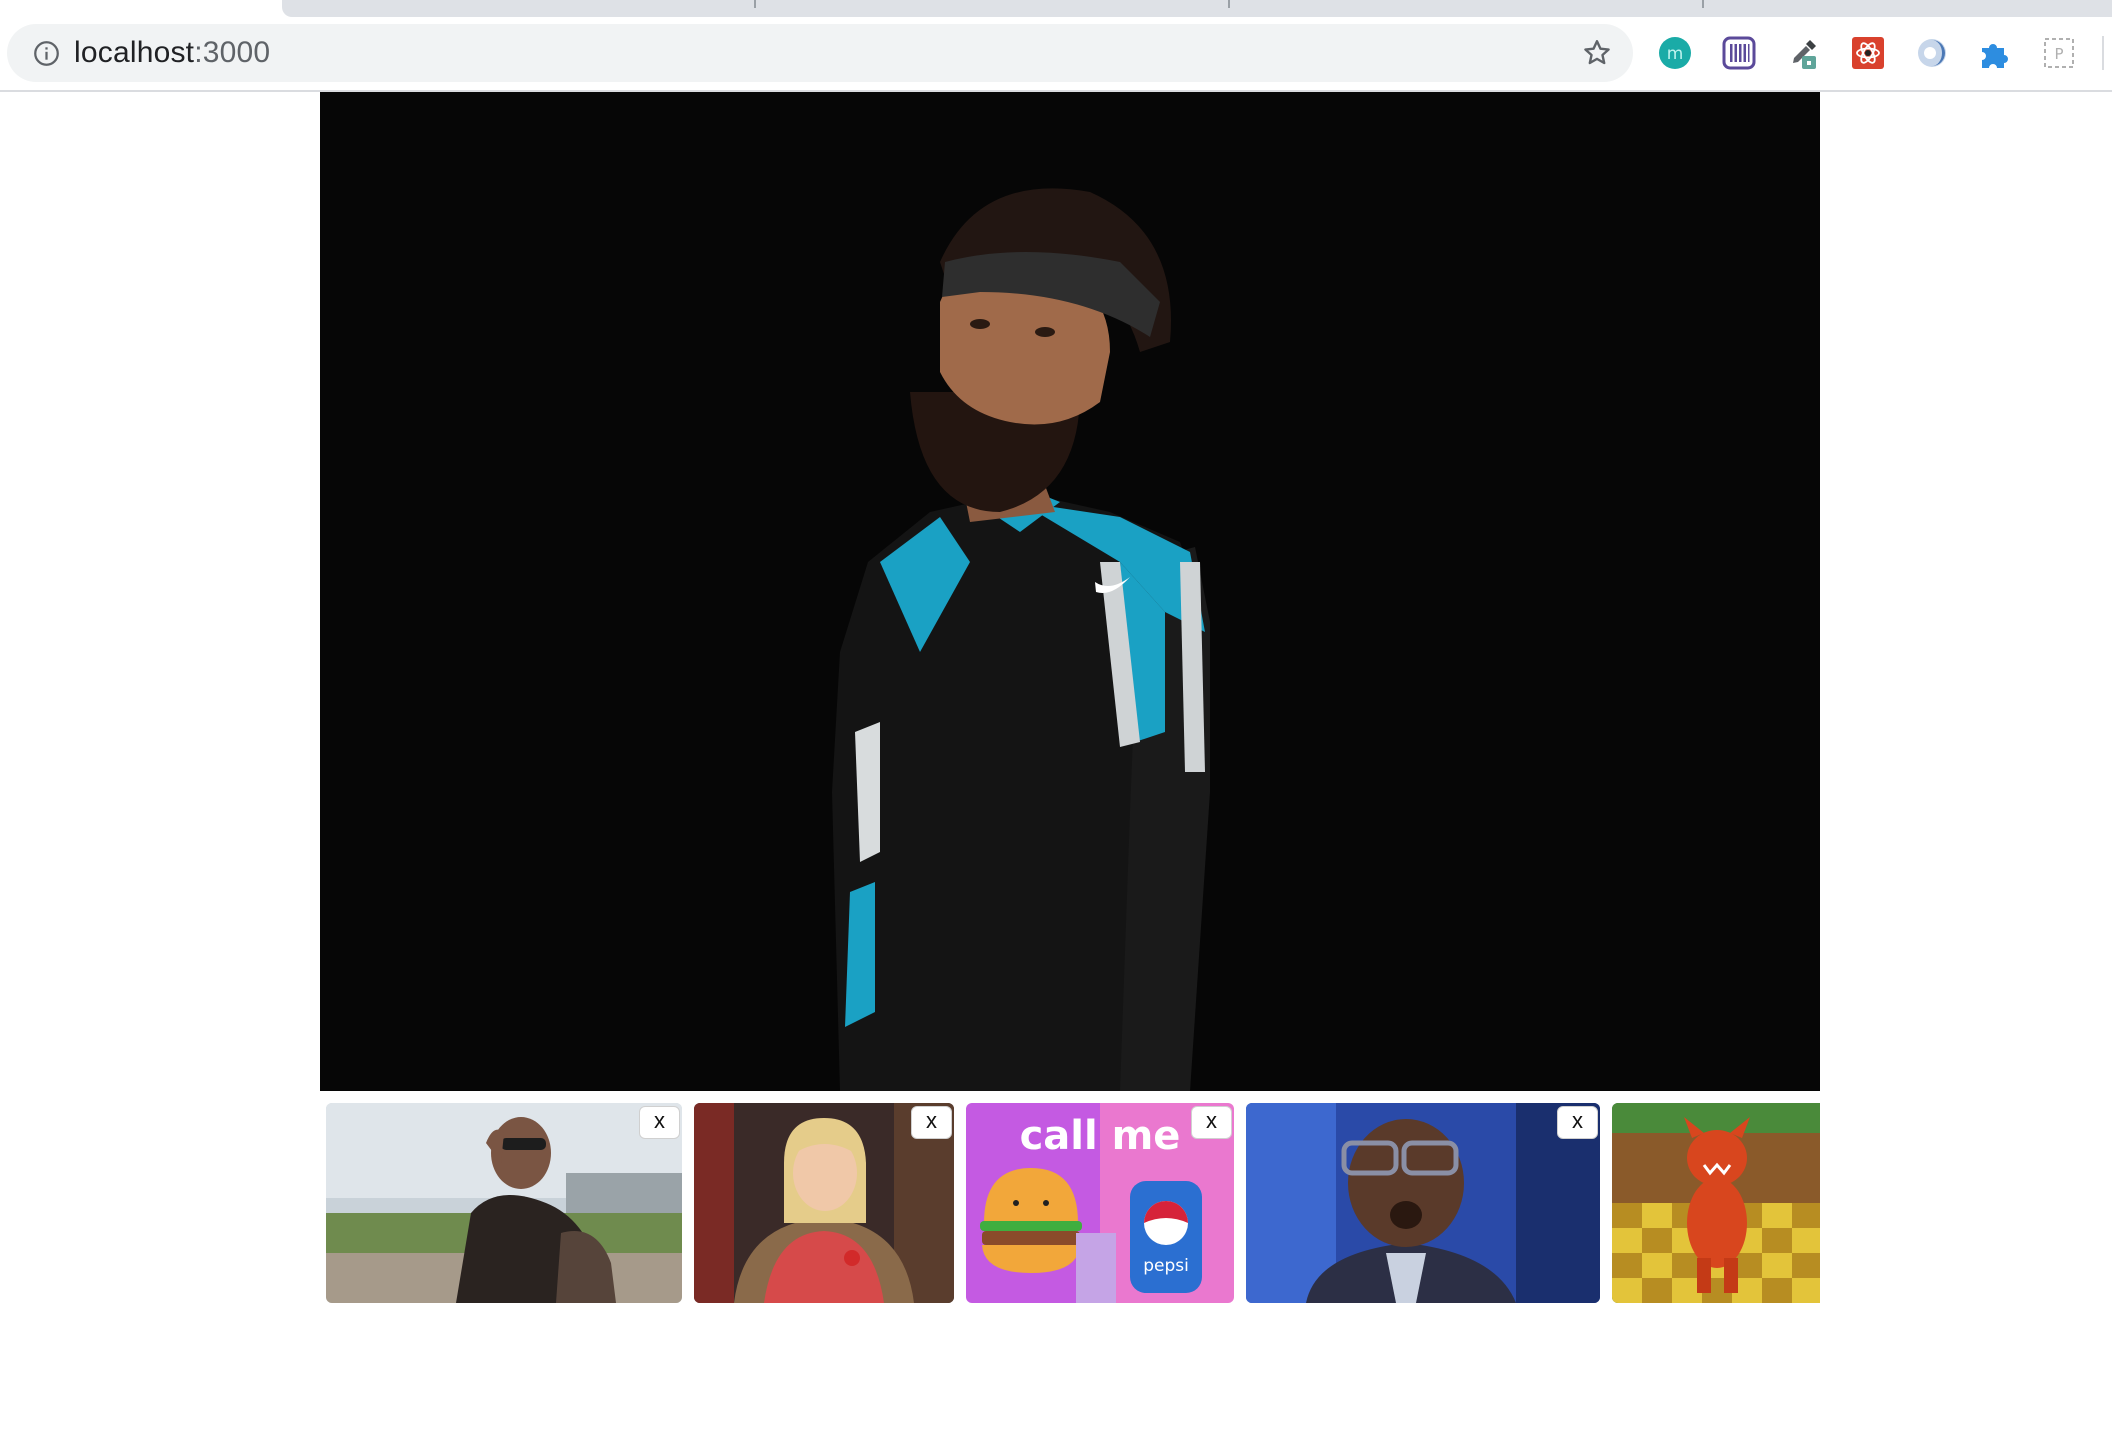 The height and width of the screenshot is (1436, 2112). I want to click on url-text: localhost:3000, so click(172, 53).